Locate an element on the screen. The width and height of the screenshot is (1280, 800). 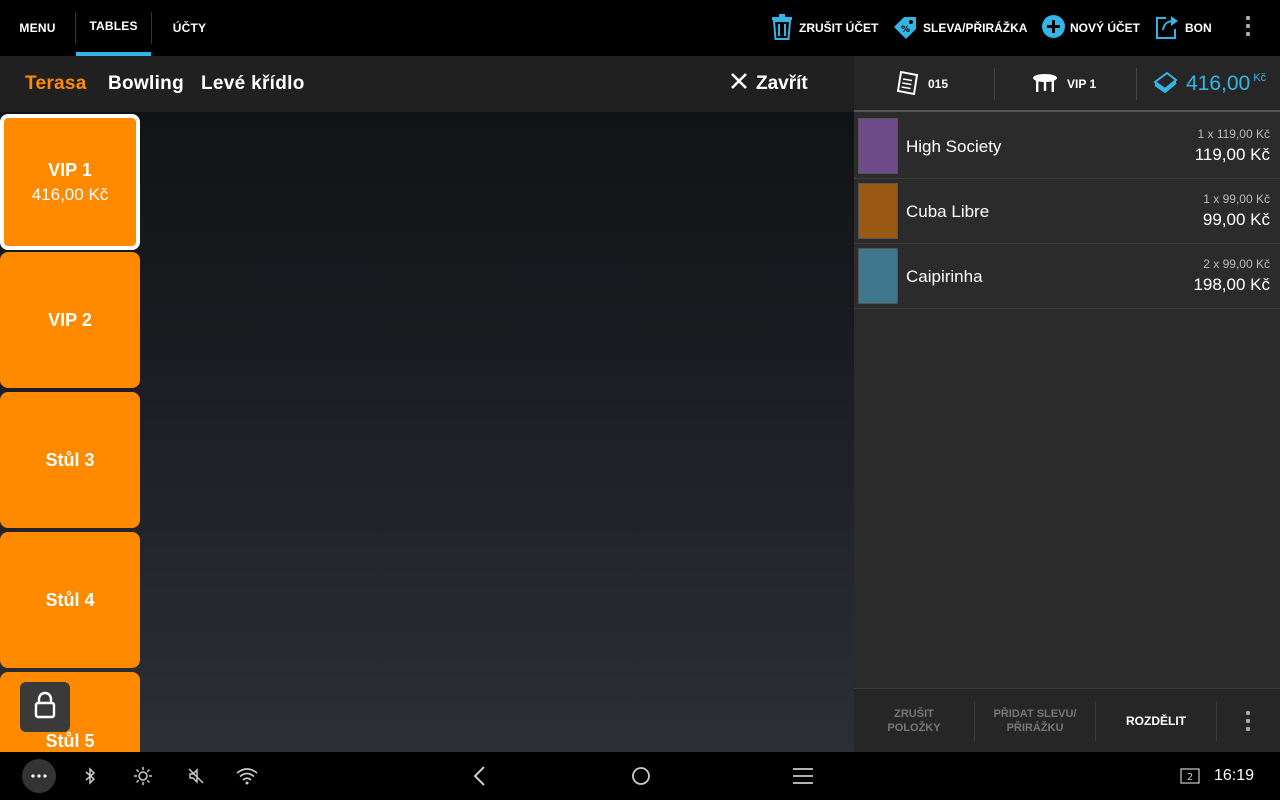
close-label: Zavřít is located at coordinates (782, 83).